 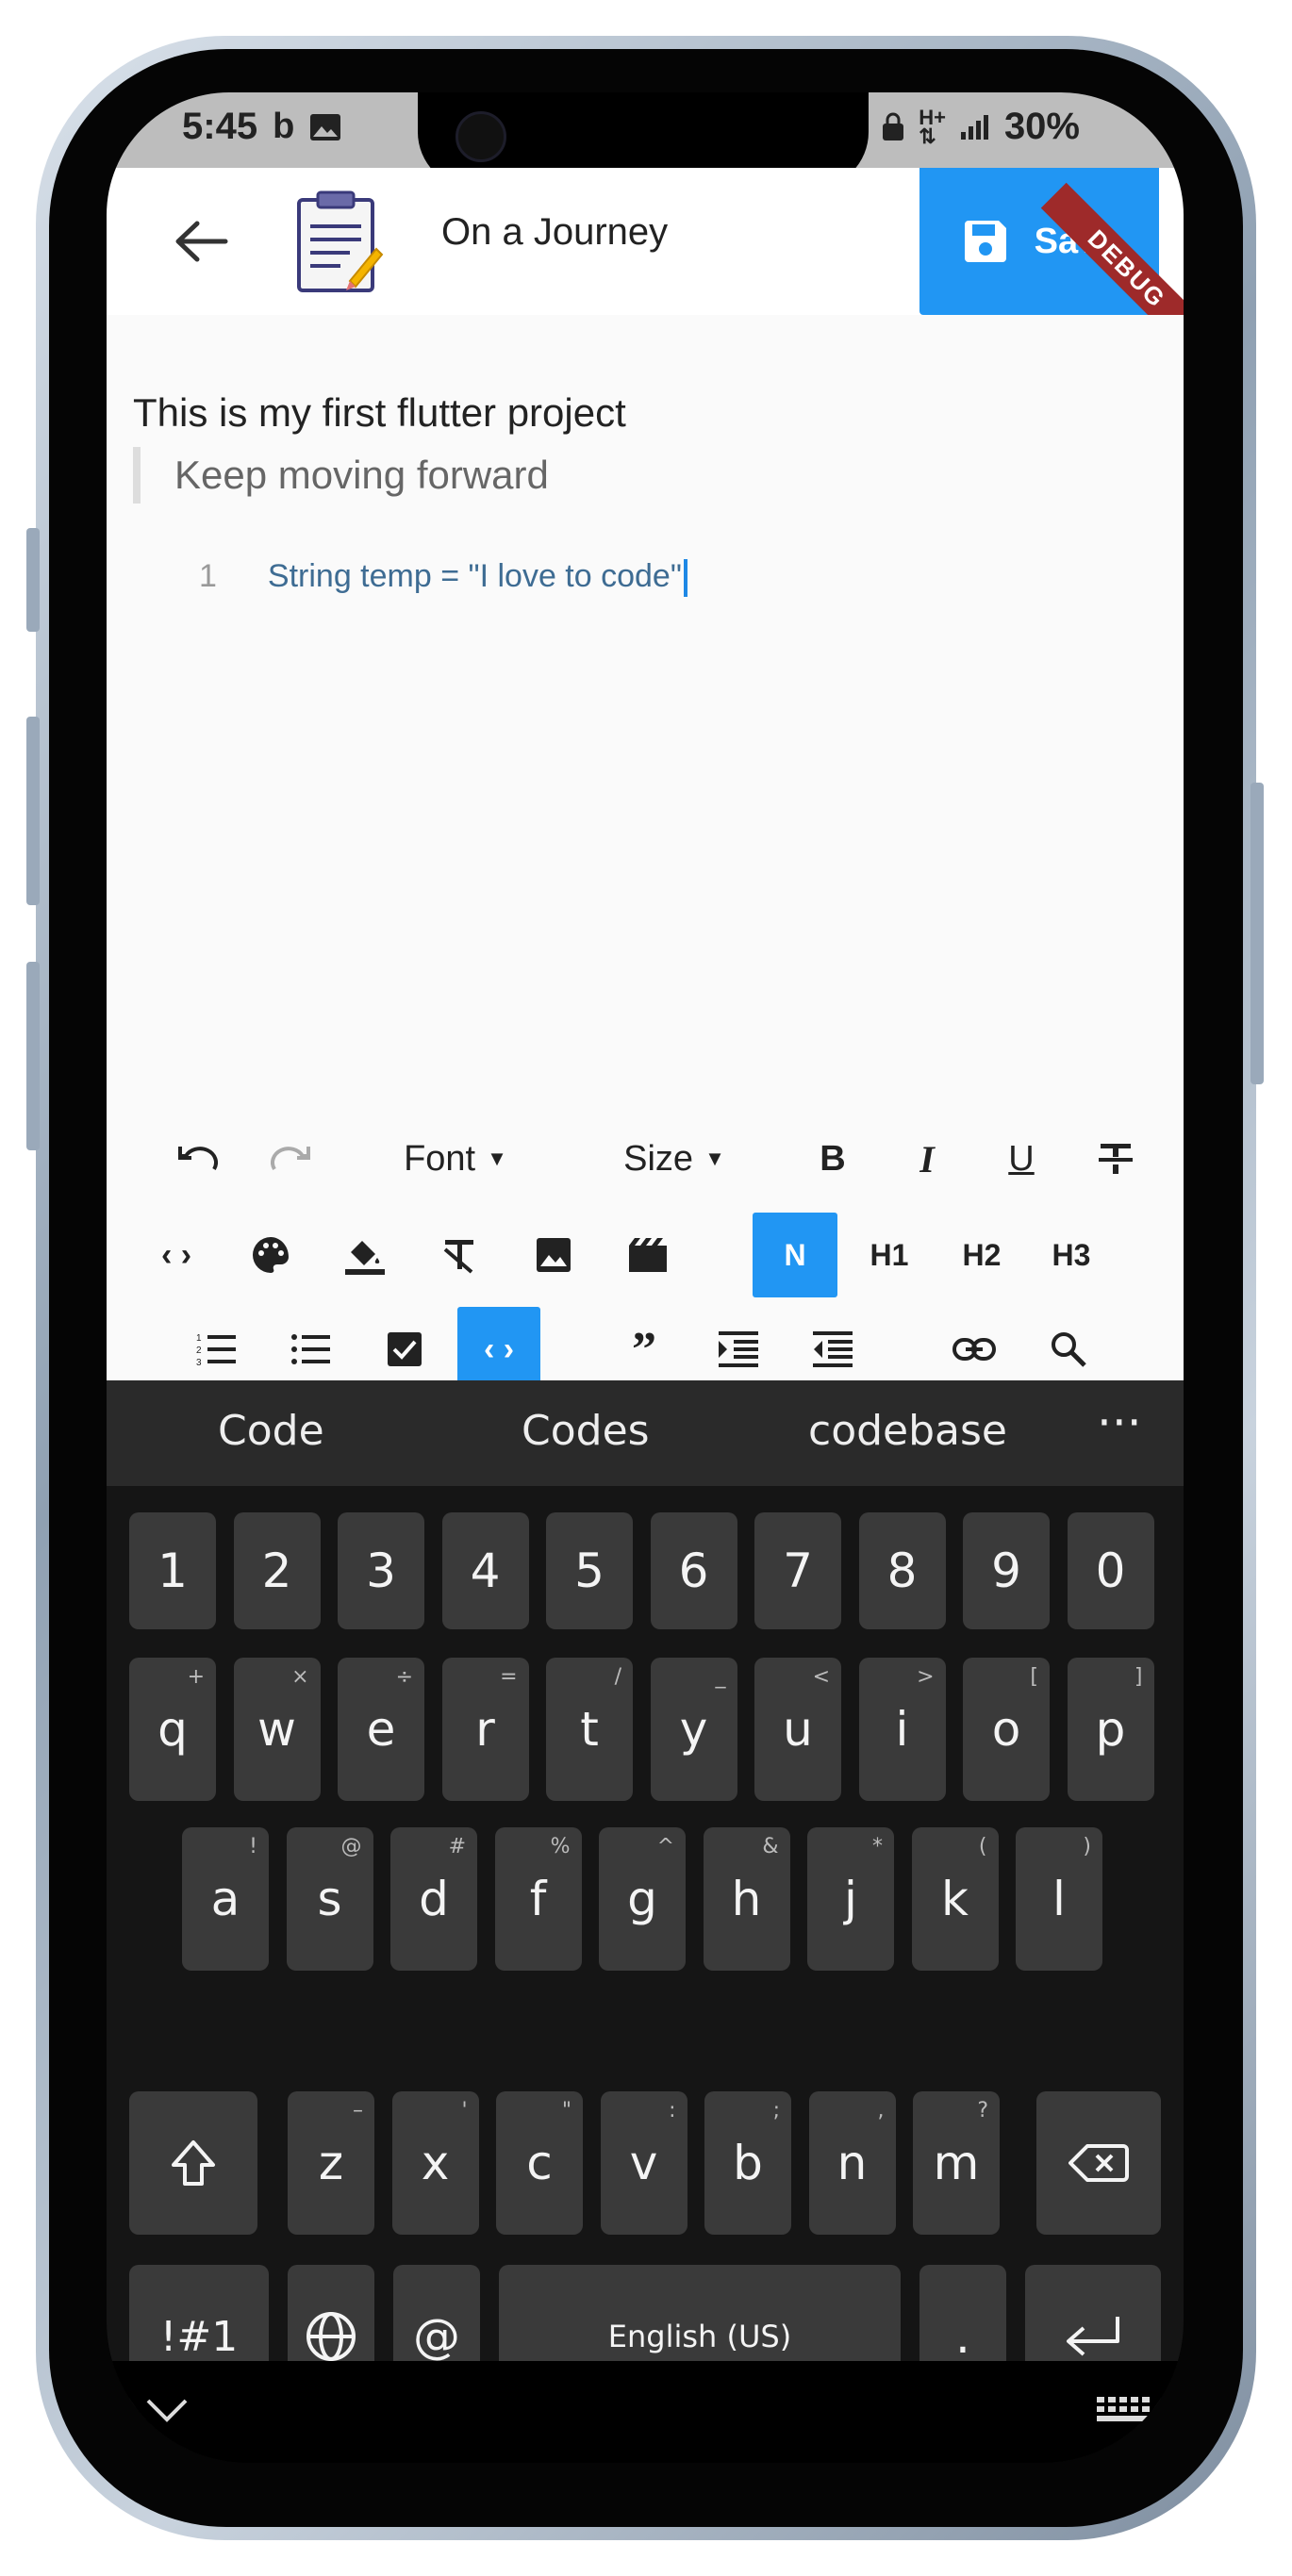 I want to click on key-j-label: j, so click(x=850, y=1899).